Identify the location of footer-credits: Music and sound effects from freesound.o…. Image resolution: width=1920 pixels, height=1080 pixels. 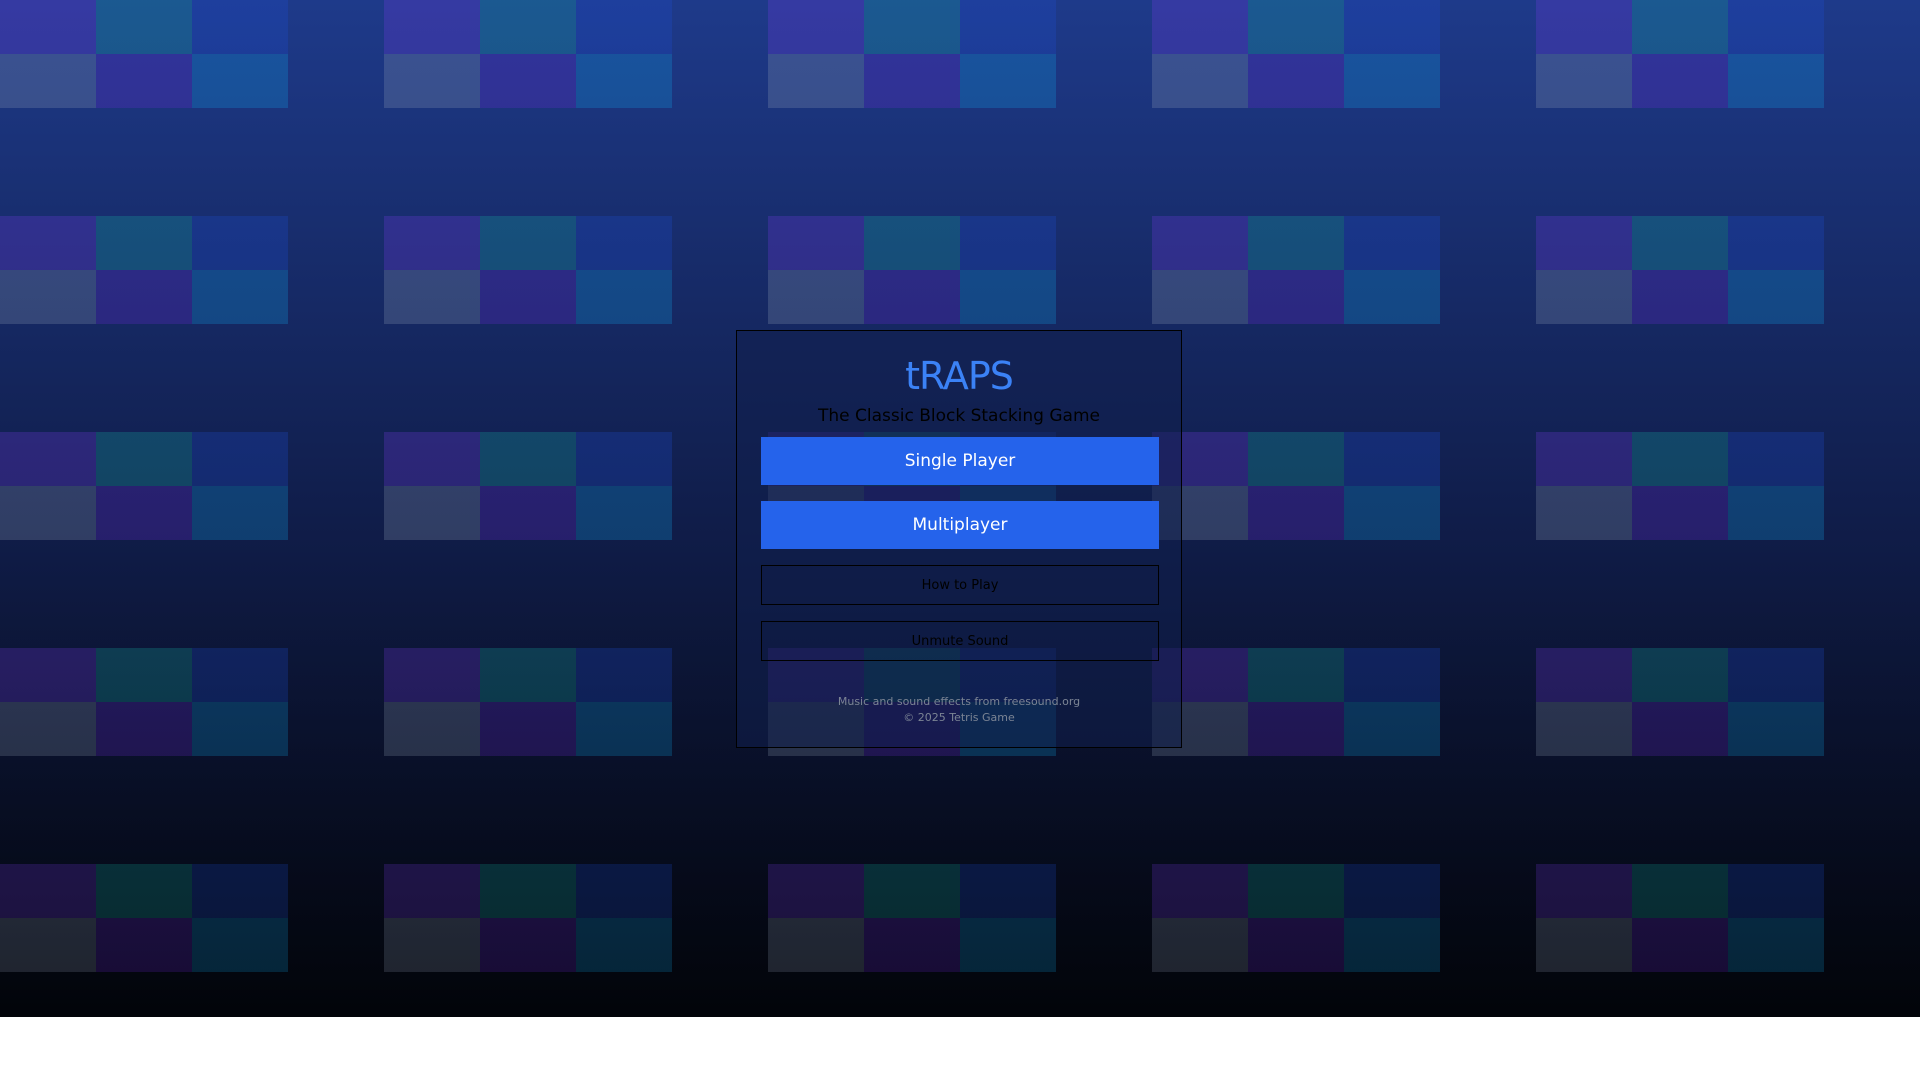
(959, 710).